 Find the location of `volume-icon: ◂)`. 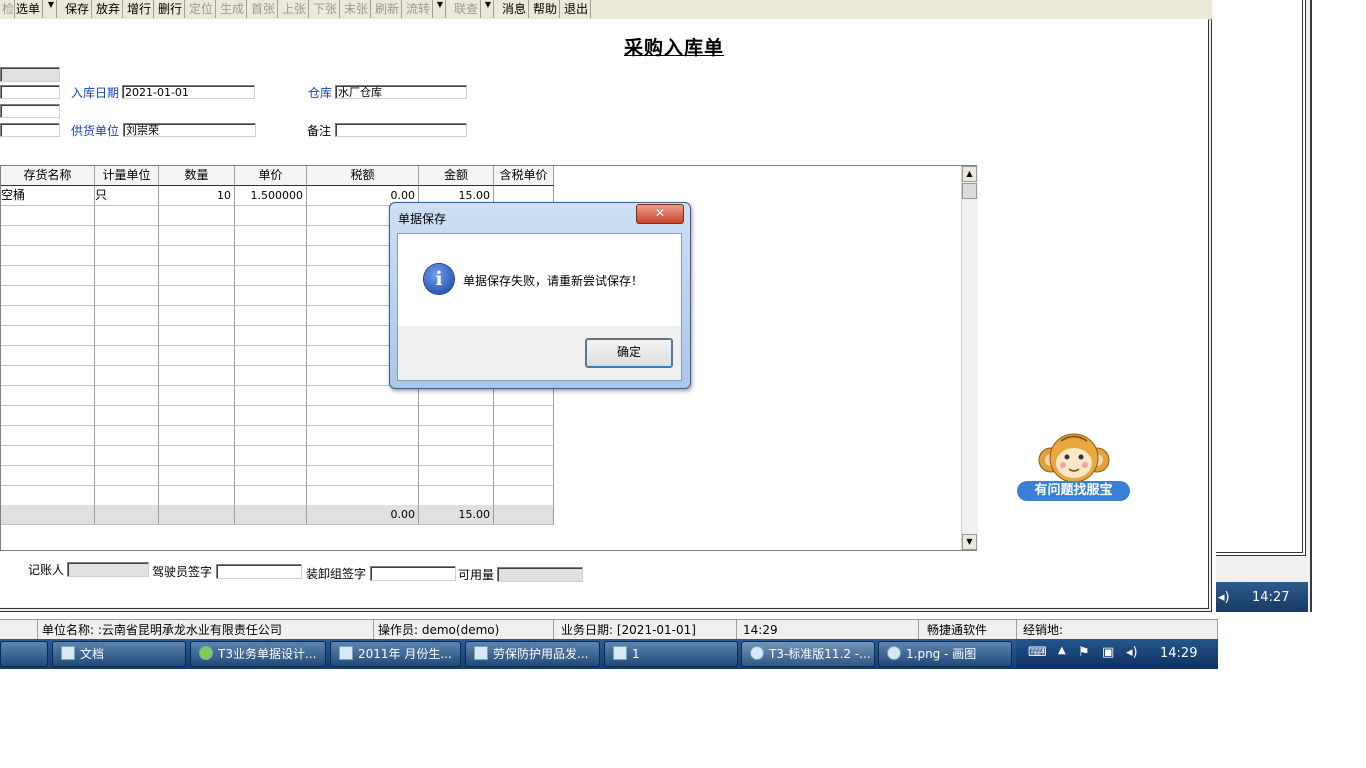

volume-icon: ◂) is located at coordinates (1132, 652).